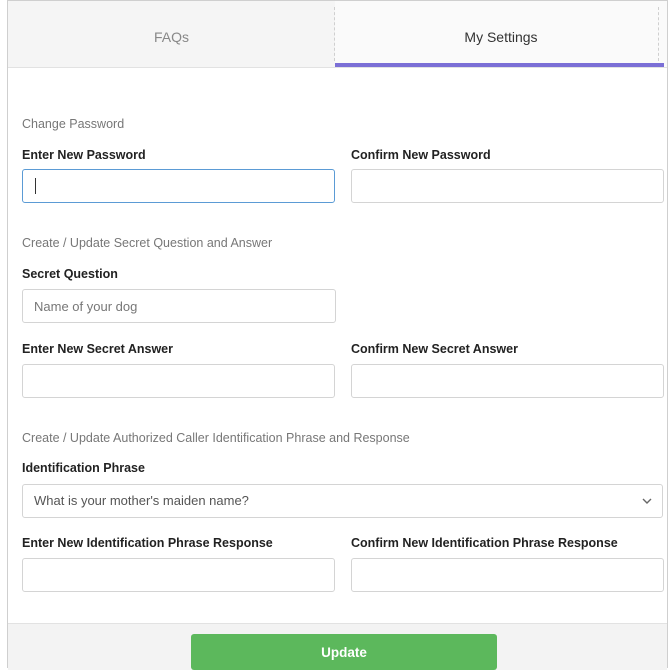 This screenshot has width=669, height=670. I want to click on secret-answer-input, so click(178, 381).